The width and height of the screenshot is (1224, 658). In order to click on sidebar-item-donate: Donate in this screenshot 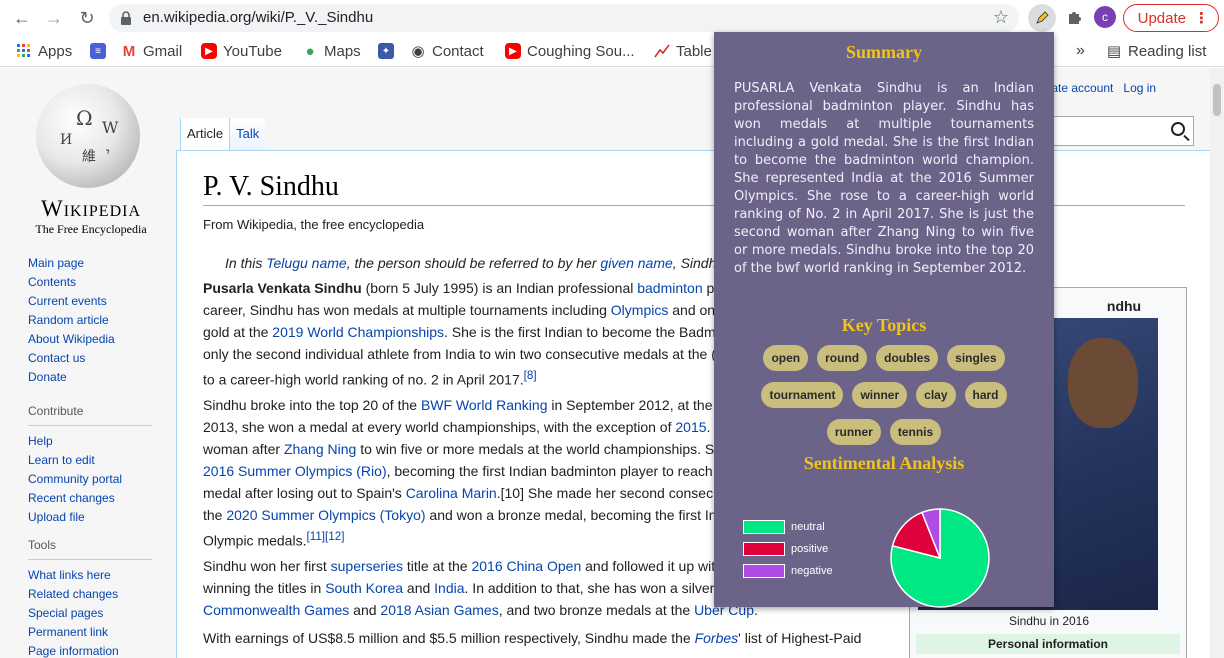, I will do `click(71, 377)`.